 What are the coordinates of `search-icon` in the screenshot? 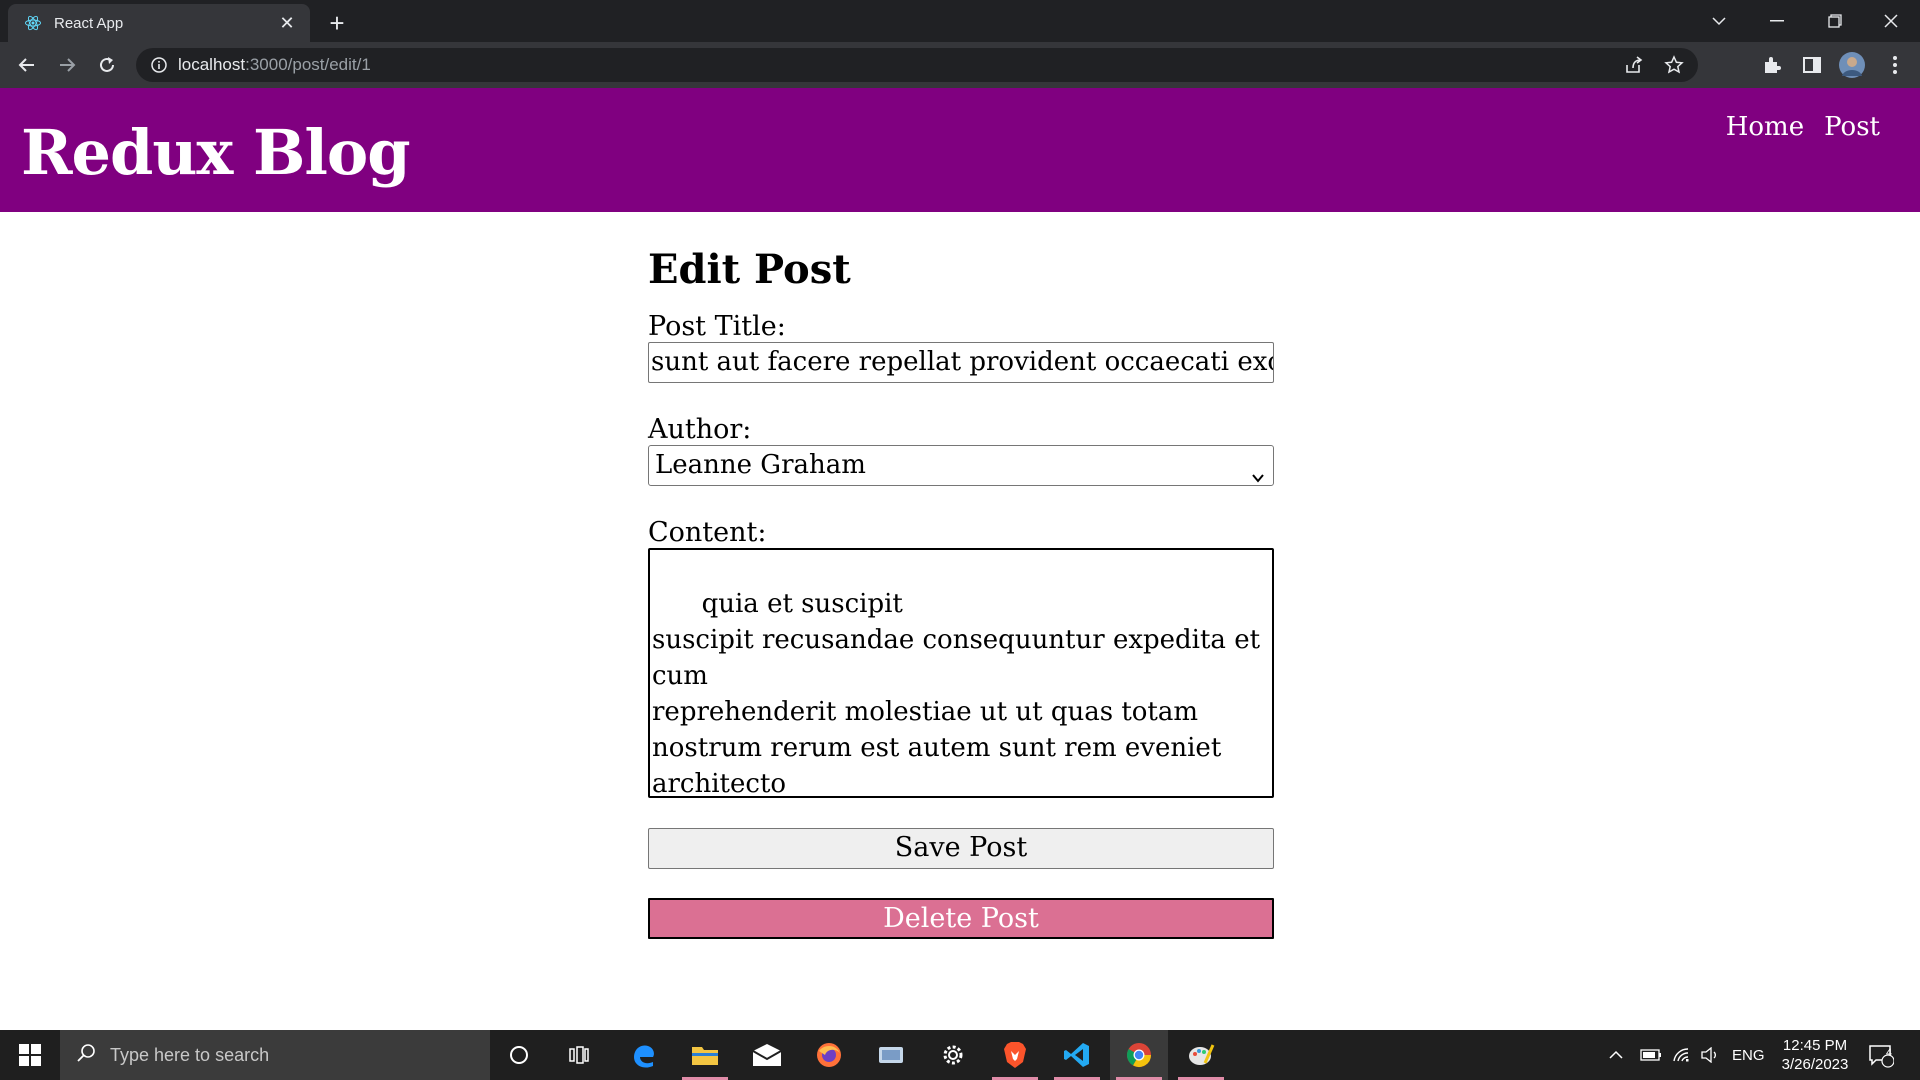 It's located at (86, 1055).